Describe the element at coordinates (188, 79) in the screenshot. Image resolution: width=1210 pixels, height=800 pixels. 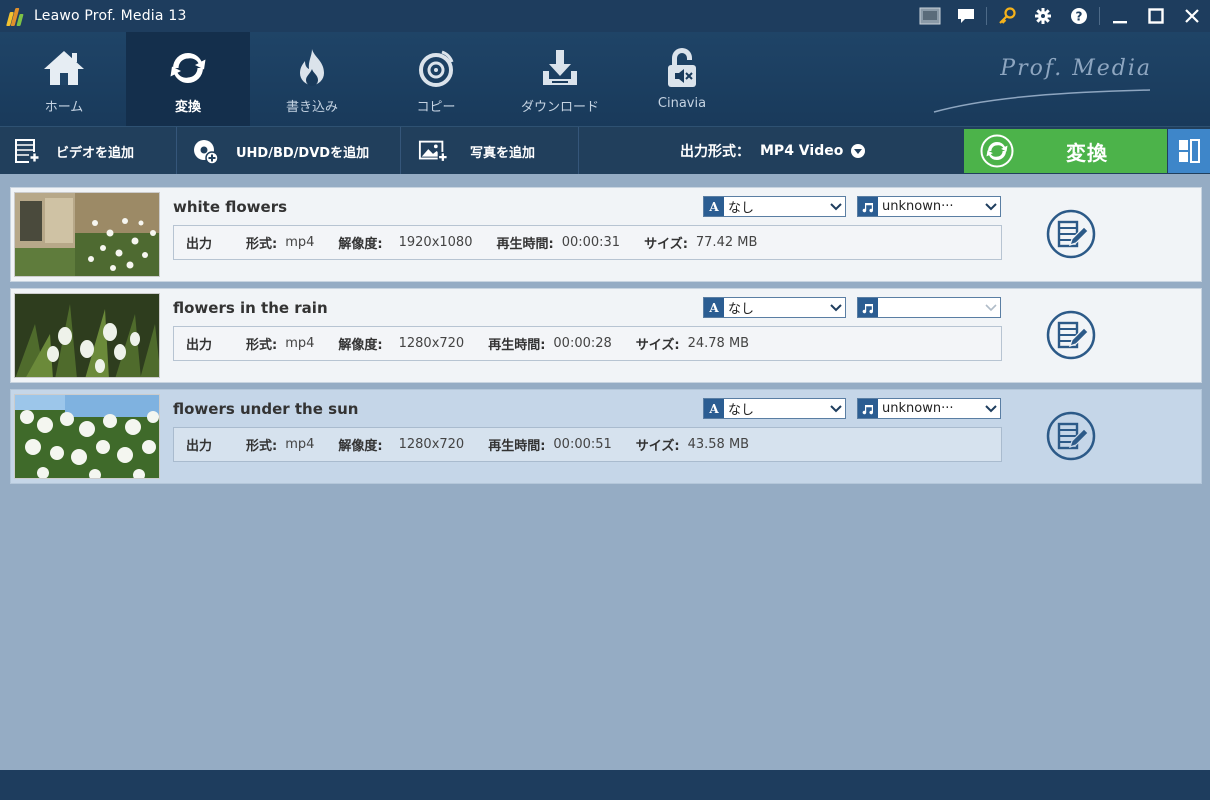
I see `nav-convert: 変換` at that location.